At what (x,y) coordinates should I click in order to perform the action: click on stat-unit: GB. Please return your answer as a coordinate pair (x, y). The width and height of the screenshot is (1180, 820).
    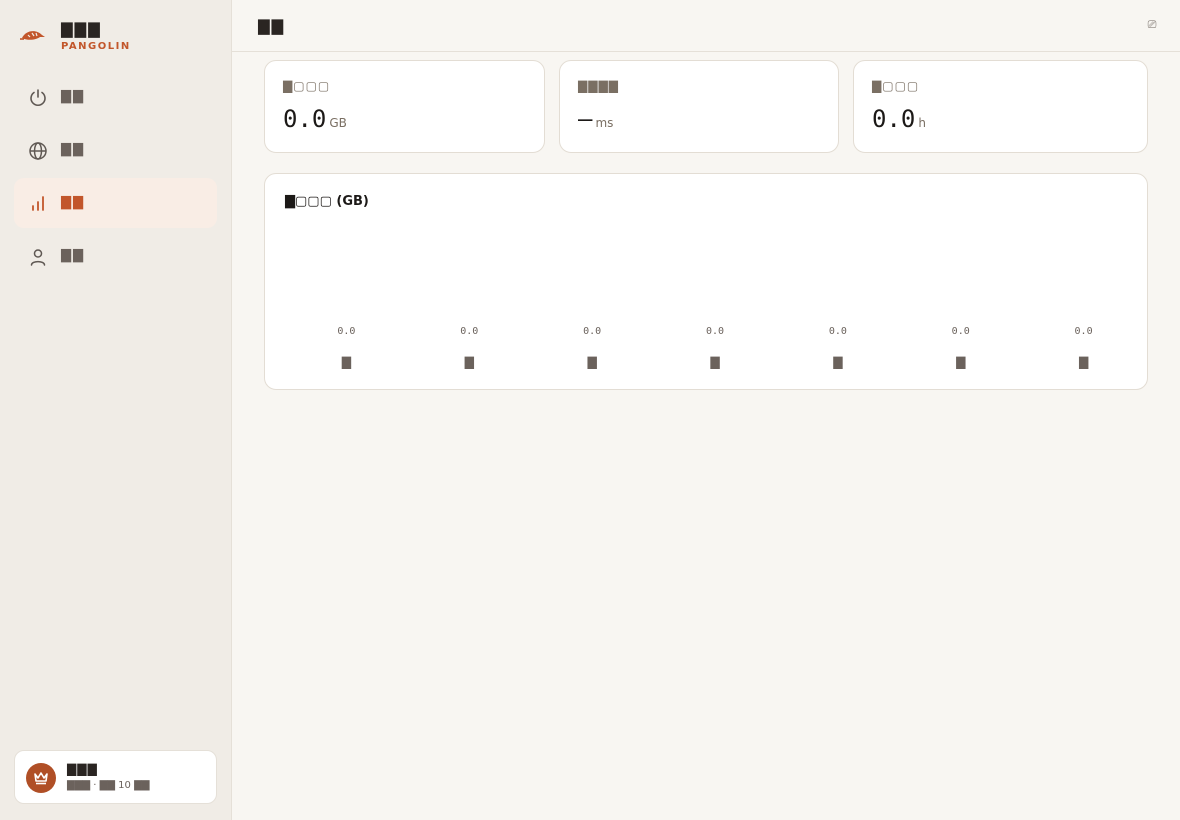
    Looking at the image, I should click on (338, 123).